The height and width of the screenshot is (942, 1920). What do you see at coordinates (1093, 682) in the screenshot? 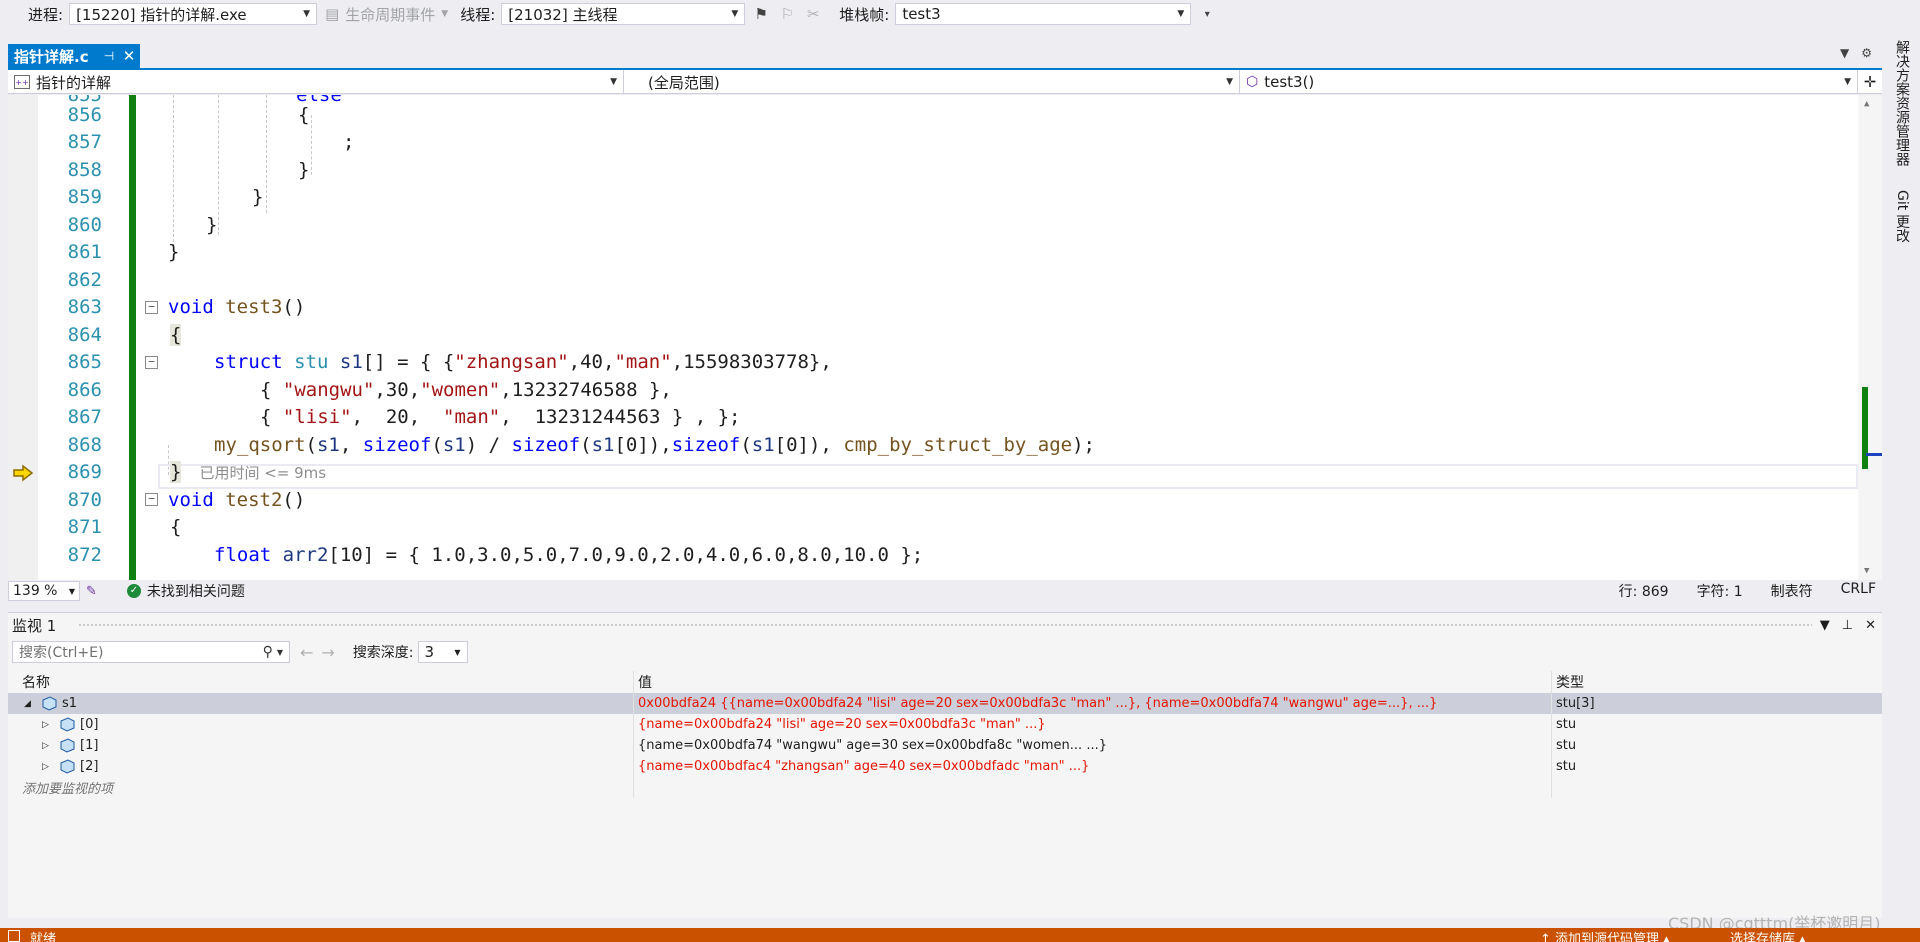
I see `column-header-value: 值` at bounding box center [1093, 682].